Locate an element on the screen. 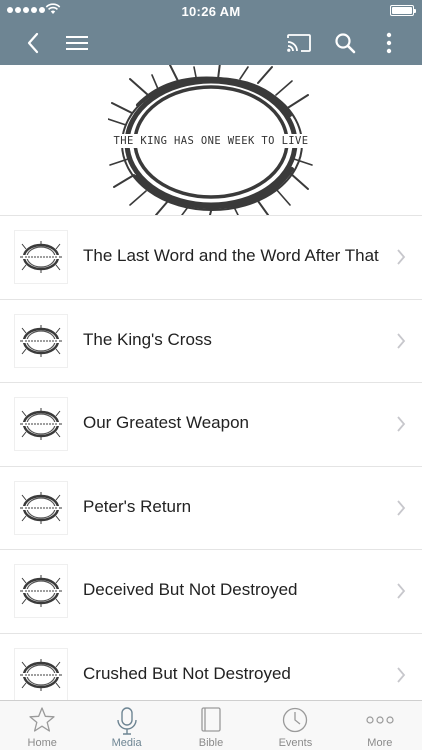 Image resolution: width=422 pixels, height=750 pixels. banner-caption: THE KING HAS ONE WEEK TO LIVE is located at coordinates (211, 141).